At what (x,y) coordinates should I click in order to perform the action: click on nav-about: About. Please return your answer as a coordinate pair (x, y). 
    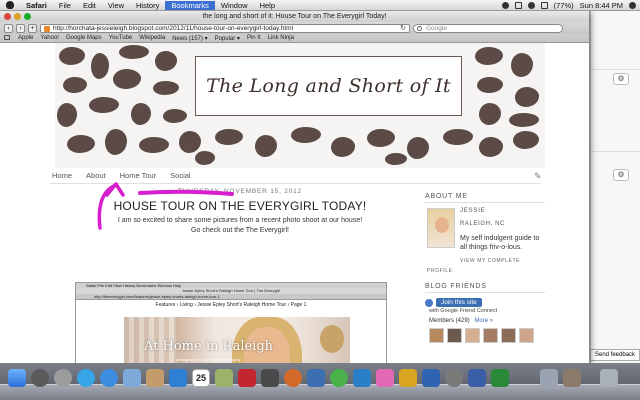
    Looking at the image, I should click on (96, 177).